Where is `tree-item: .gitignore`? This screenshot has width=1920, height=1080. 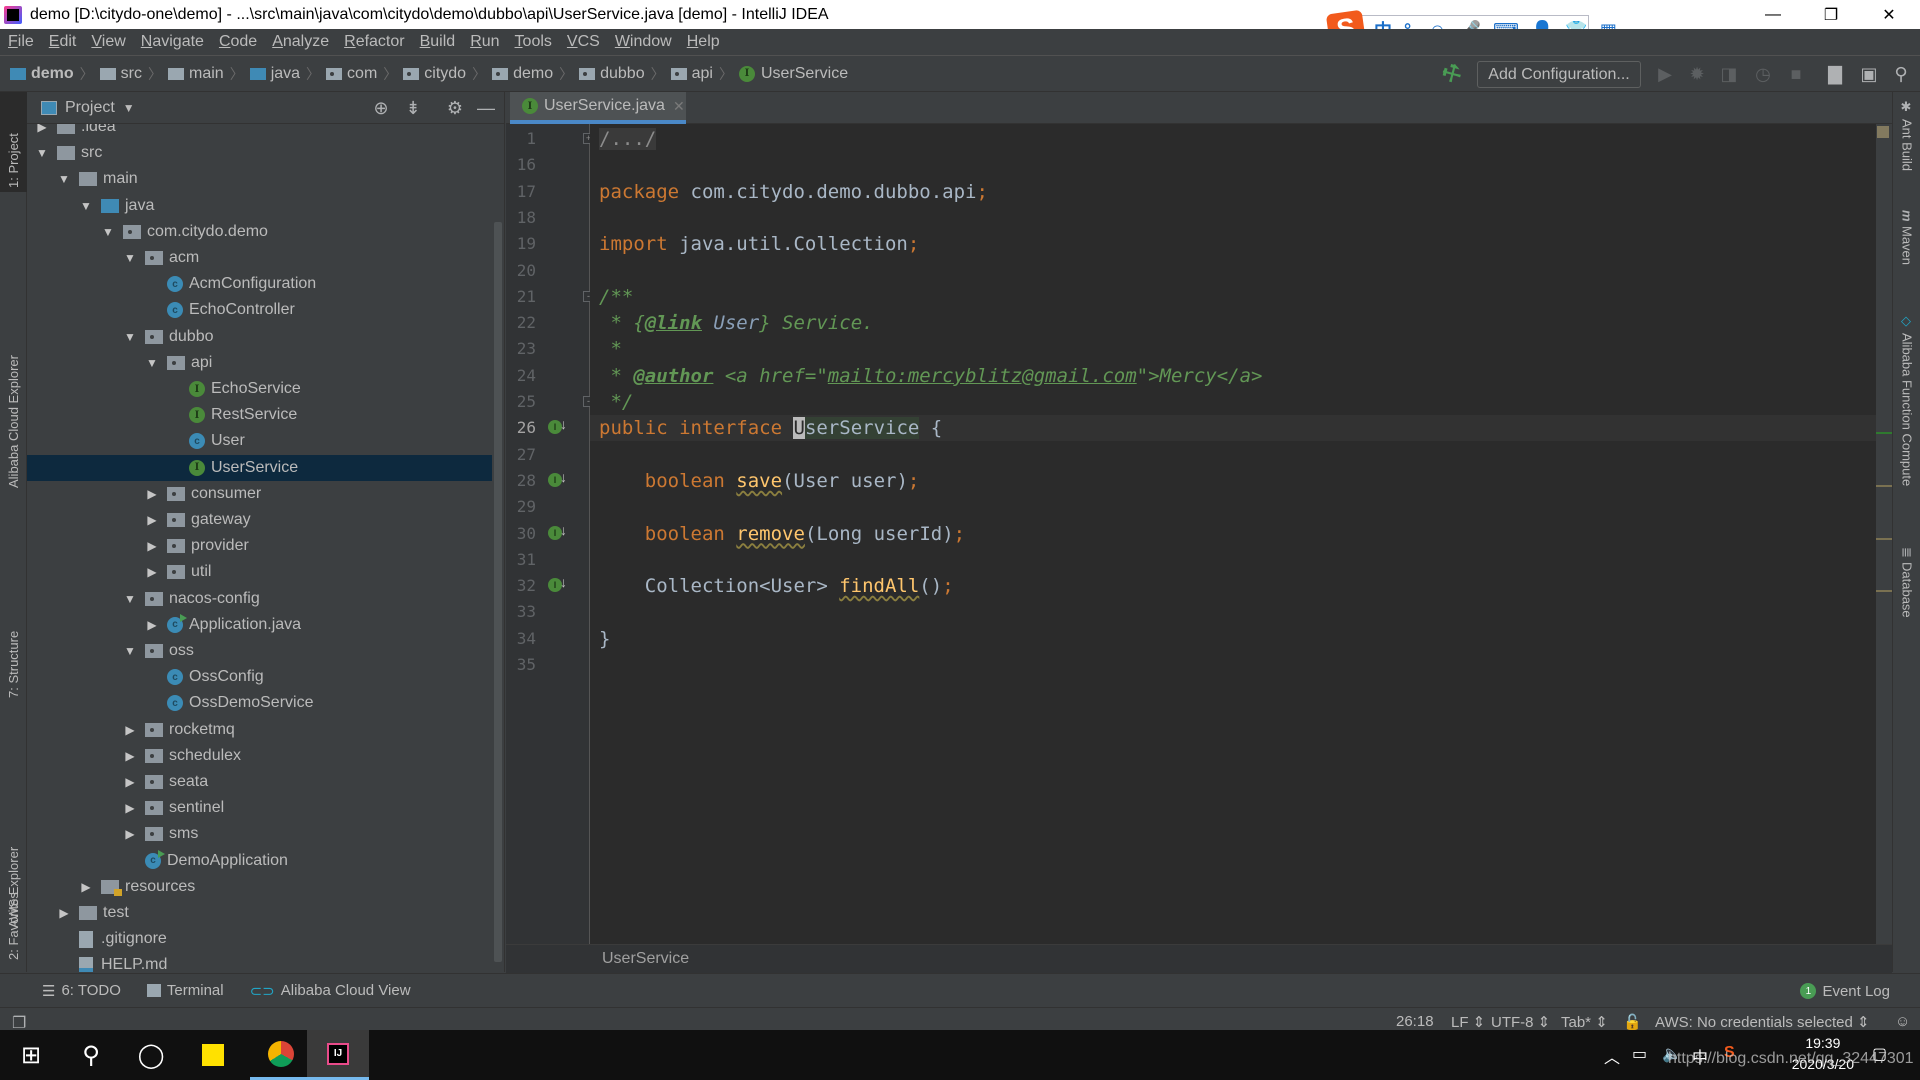 tree-item: .gitignore is located at coordinates (259, 939).